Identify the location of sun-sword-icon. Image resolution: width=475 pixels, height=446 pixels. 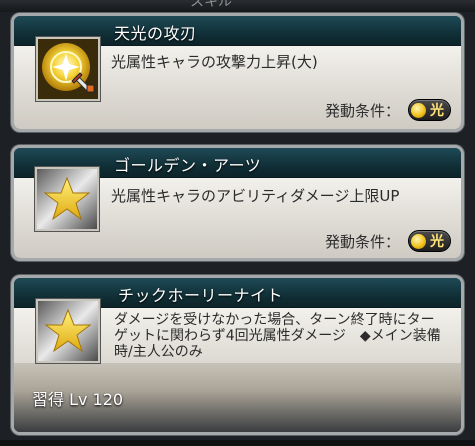
(68, 69).